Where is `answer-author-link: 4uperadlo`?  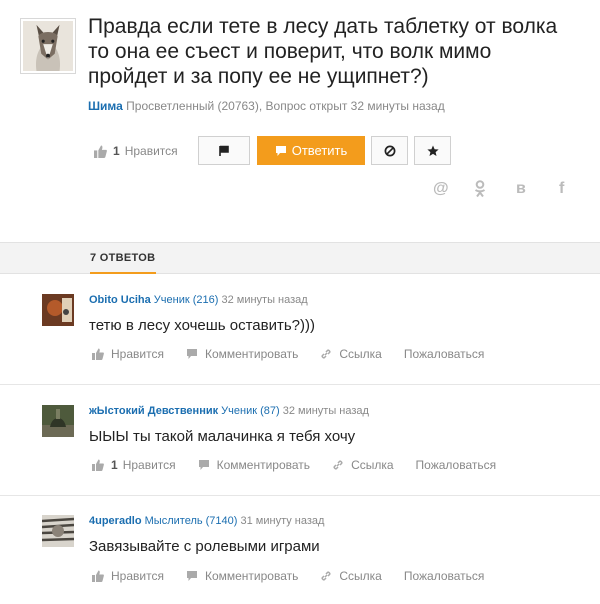
answer-author-link: 4uperadlo is located at coordinates (115, 521).